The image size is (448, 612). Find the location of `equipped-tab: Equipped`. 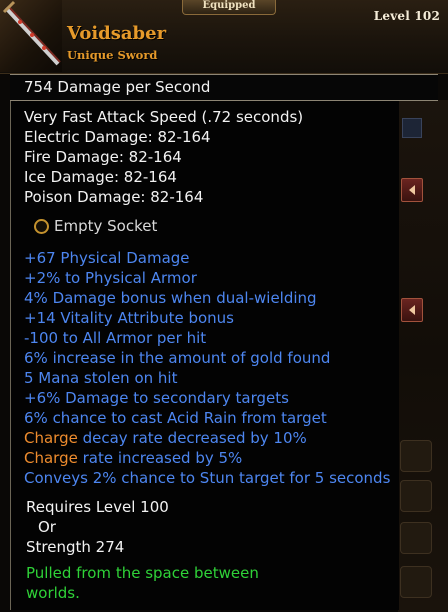

equipped-tab: Equipped is located at coordinates (229, 7).